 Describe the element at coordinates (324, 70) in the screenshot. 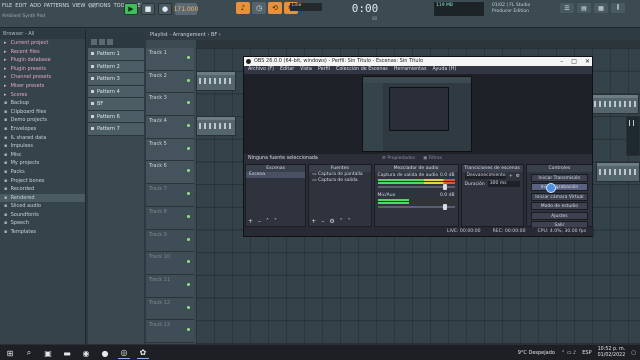

I see `obs-menu-profile: Perfil` at that location.